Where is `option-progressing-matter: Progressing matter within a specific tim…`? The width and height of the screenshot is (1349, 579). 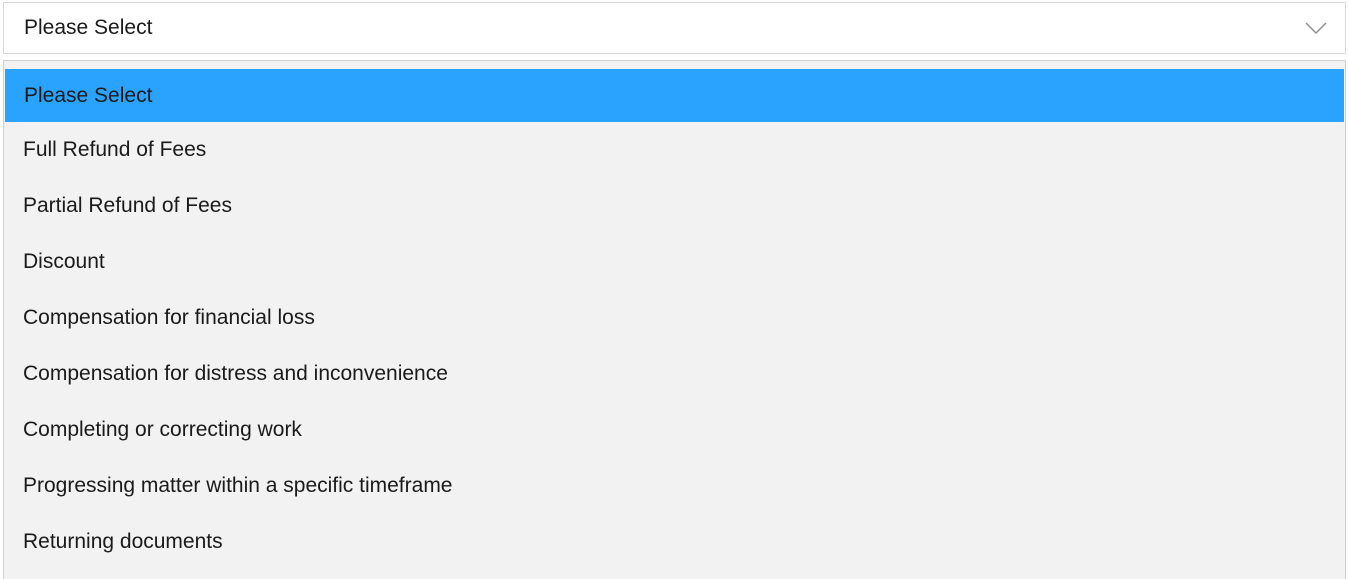 option-progressing-matter: Progressing matter within a specific tim… is located at coordinates (674, 486).